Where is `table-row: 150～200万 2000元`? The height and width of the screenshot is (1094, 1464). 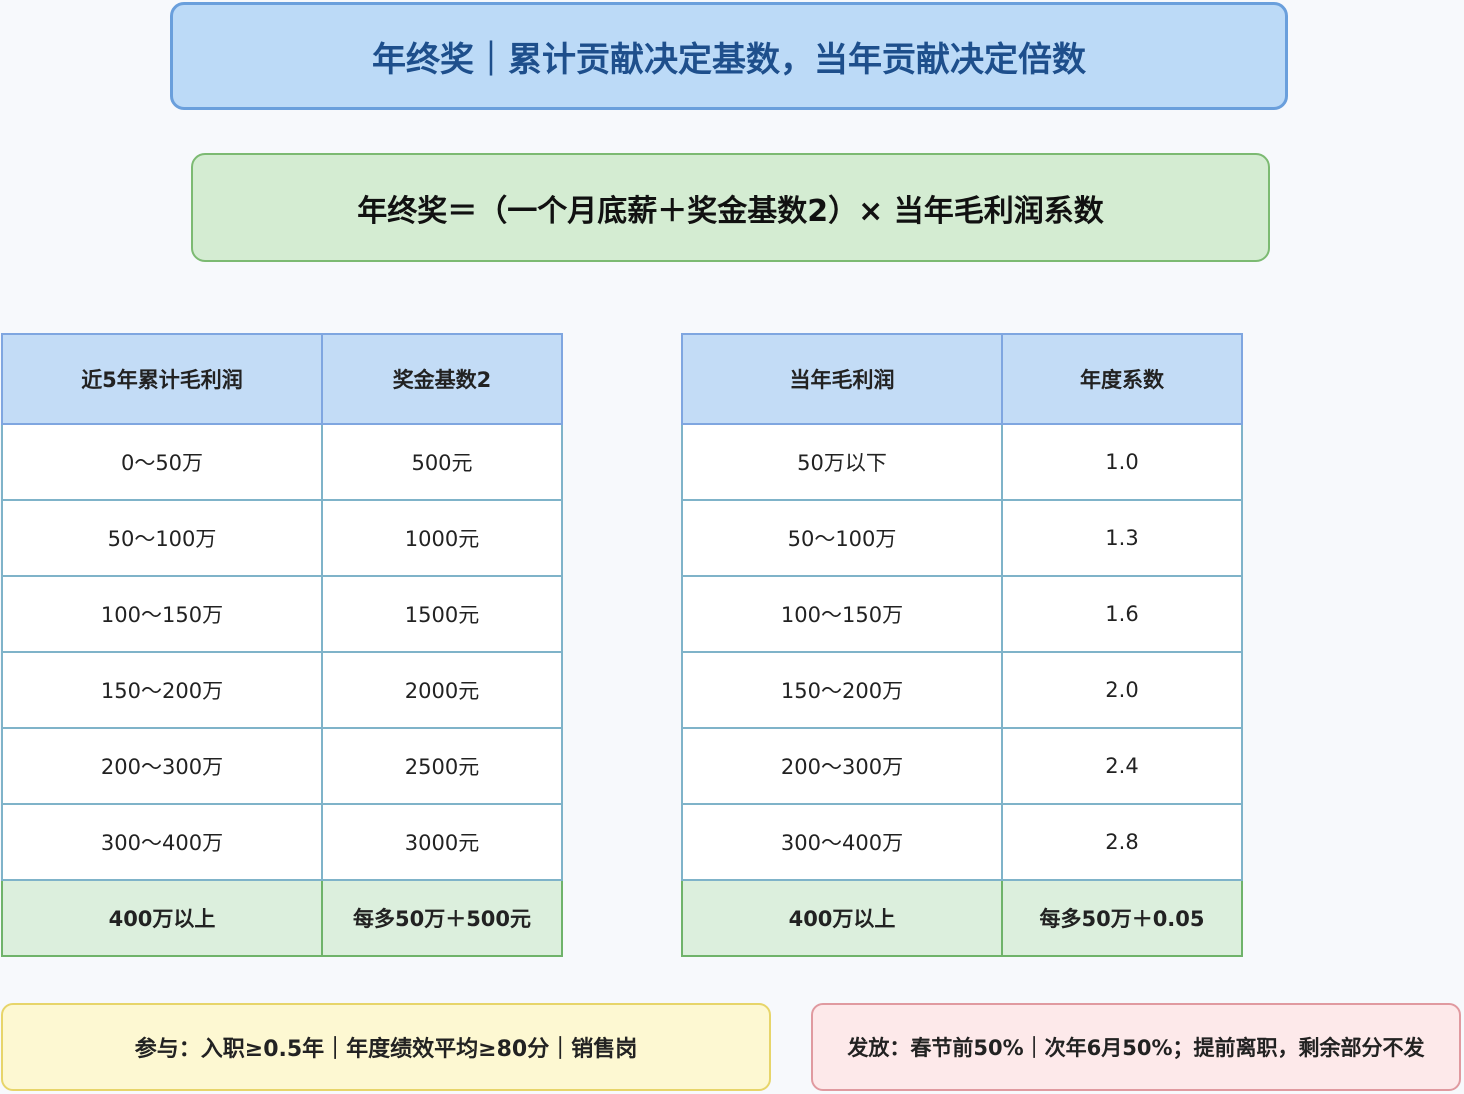
table-row: 150～200万 2000元 is located at coordinates (282, 690).